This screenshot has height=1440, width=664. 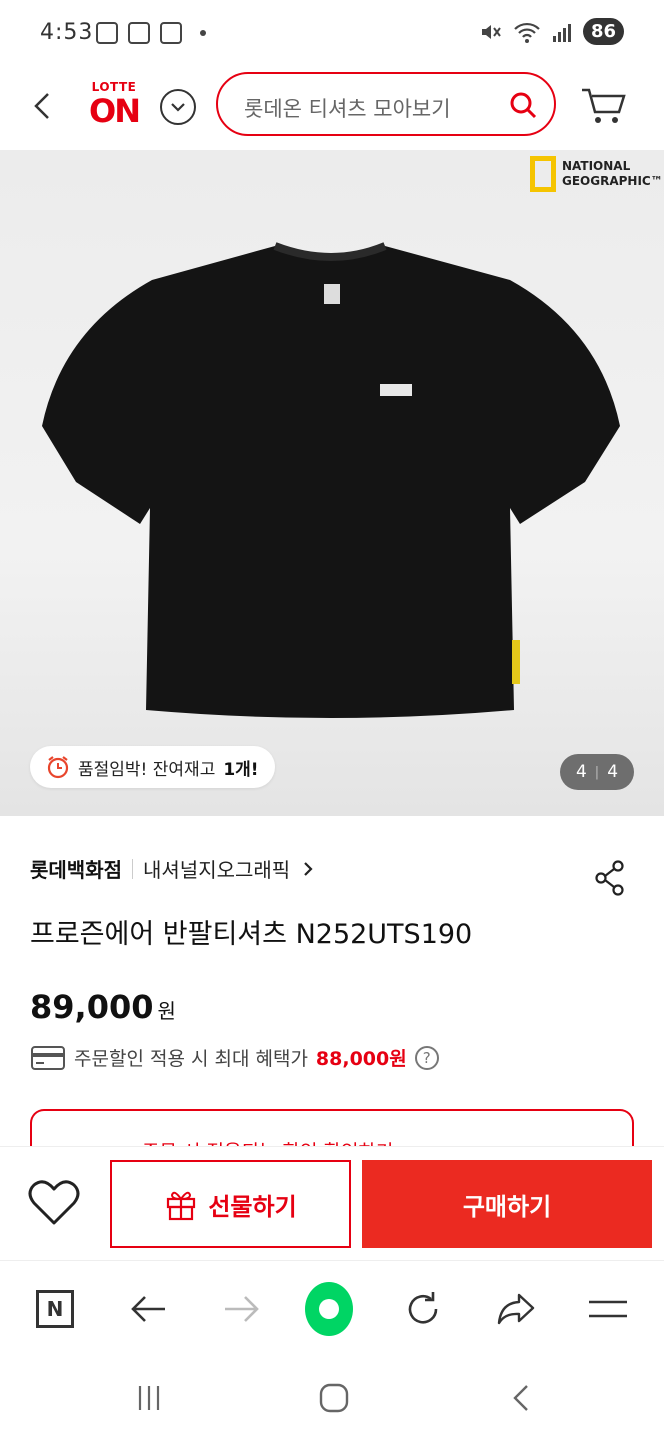 What do you see at coordinates (147, 769) in the screenshot?
I see `stock-warning-text: 품절임박! 잔여재고` at bounding box center [147, 769].